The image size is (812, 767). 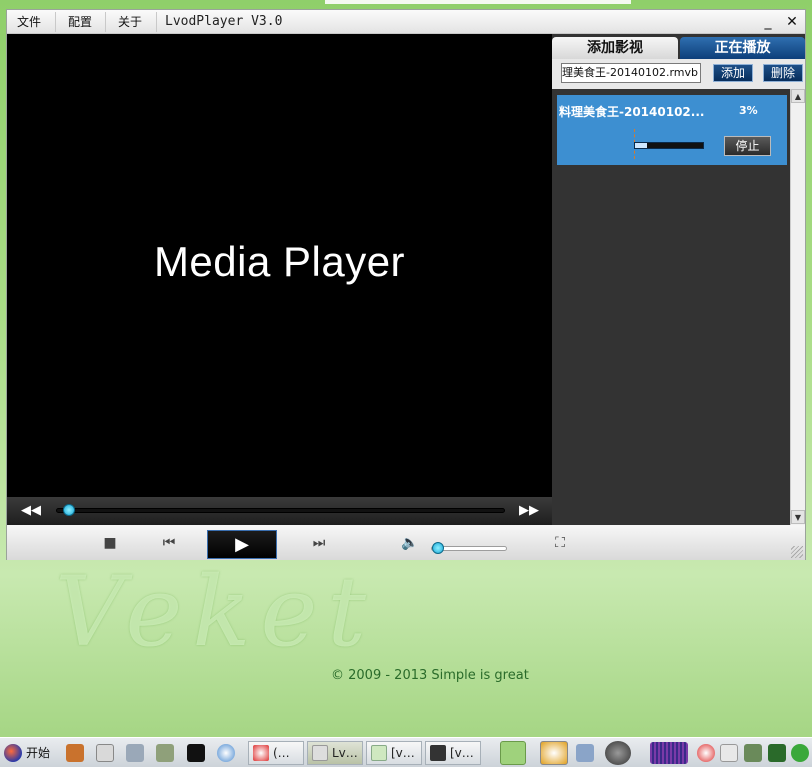 I want to click on minimize-button: _, so click(x=768, y=22).